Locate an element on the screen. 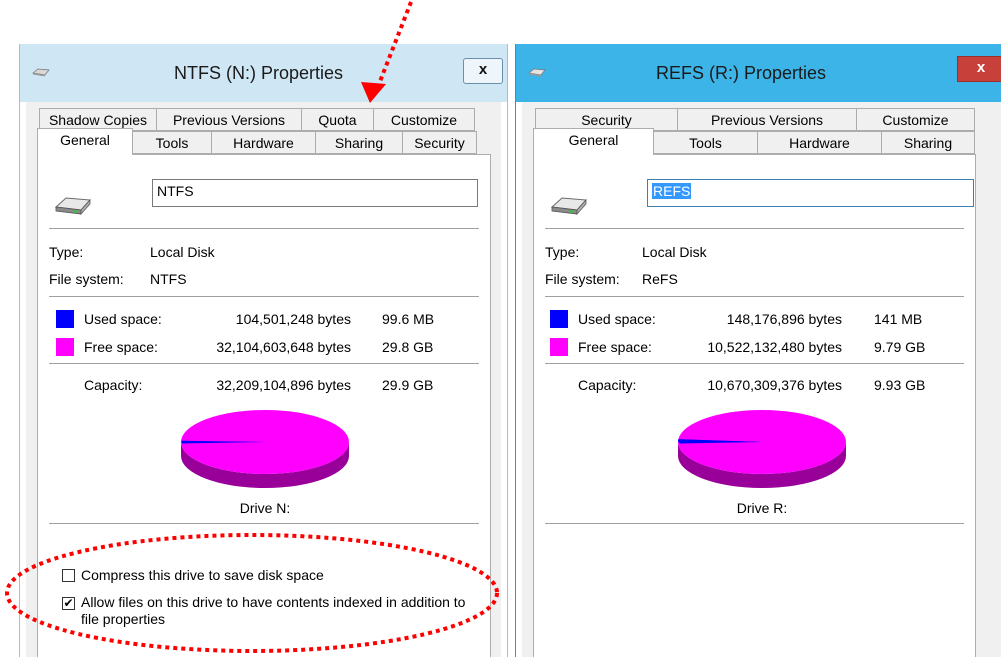  used-space-size: 141 MB is located at coordinates (898, 319).